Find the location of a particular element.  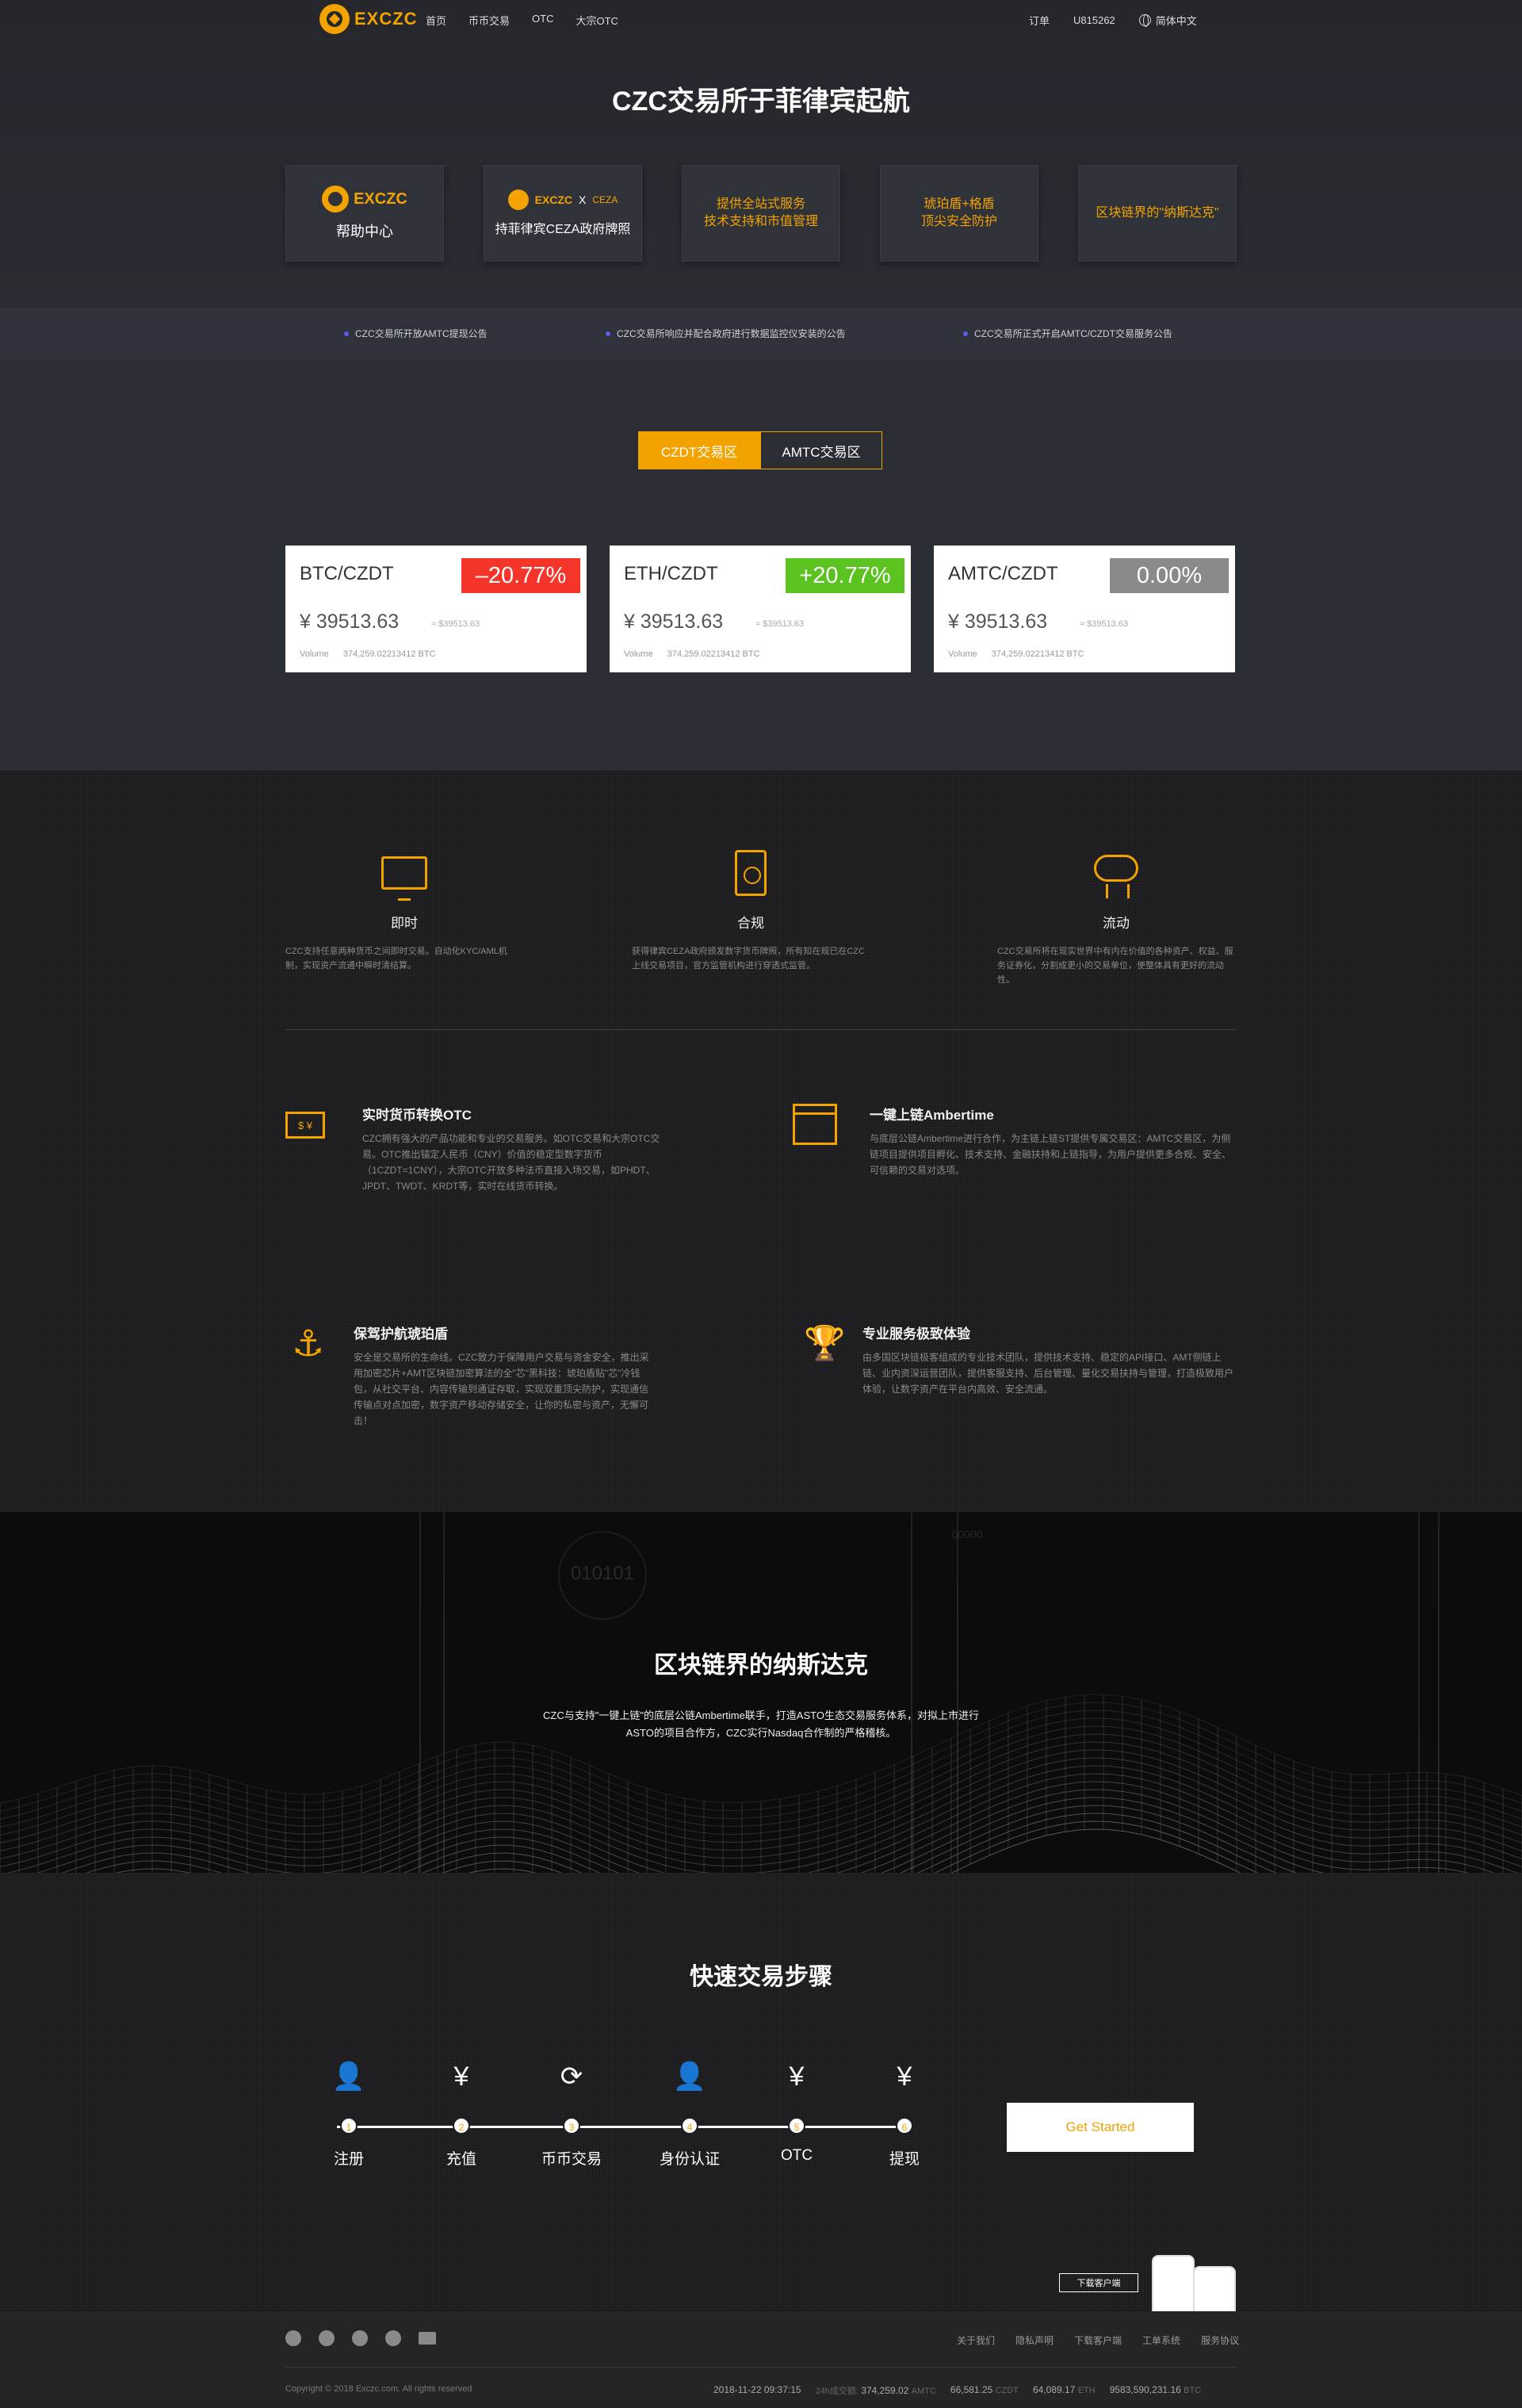

step-identity: 👤 4 身份认证 is located at coordinates (689, 2113).